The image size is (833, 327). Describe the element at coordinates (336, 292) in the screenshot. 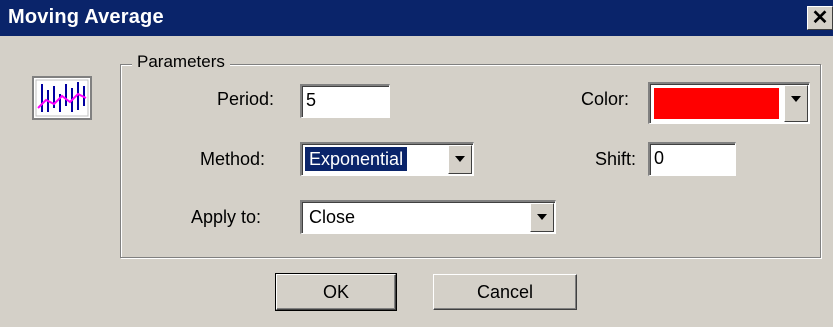

I see `ok-button: OK` at that location.